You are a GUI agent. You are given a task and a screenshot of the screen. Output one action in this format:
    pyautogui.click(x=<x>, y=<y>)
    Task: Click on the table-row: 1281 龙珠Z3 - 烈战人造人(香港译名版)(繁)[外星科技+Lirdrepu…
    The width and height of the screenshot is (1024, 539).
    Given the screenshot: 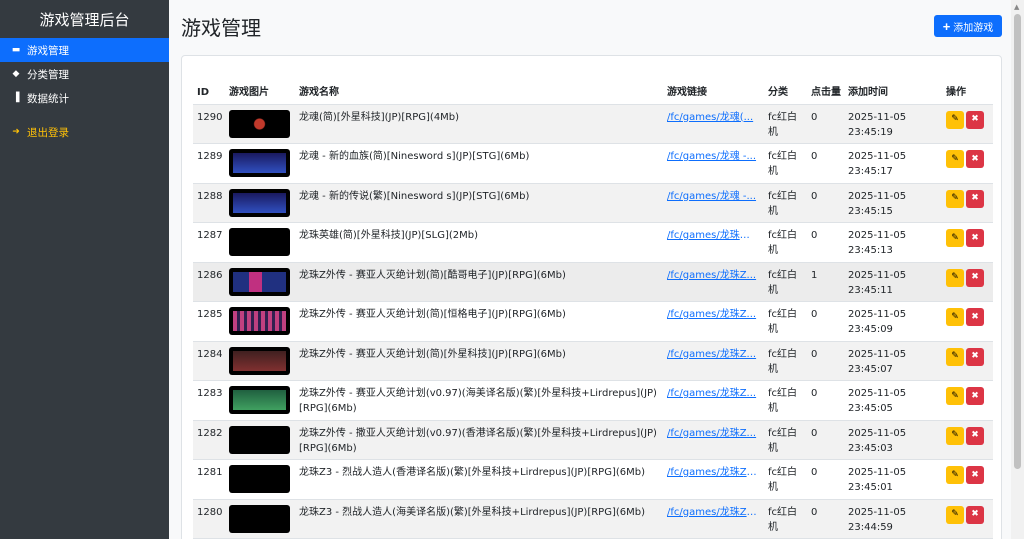 What is the action you would take?
    pyautogui.click(x=593, y=479)
    